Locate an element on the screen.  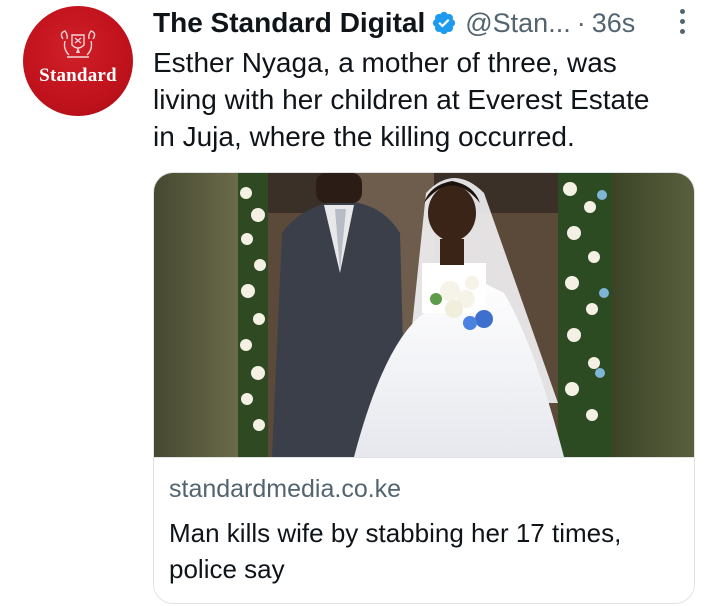
tweet-header: The Standard Digital @Stan... · 36s is located at coordinates (433, 23).